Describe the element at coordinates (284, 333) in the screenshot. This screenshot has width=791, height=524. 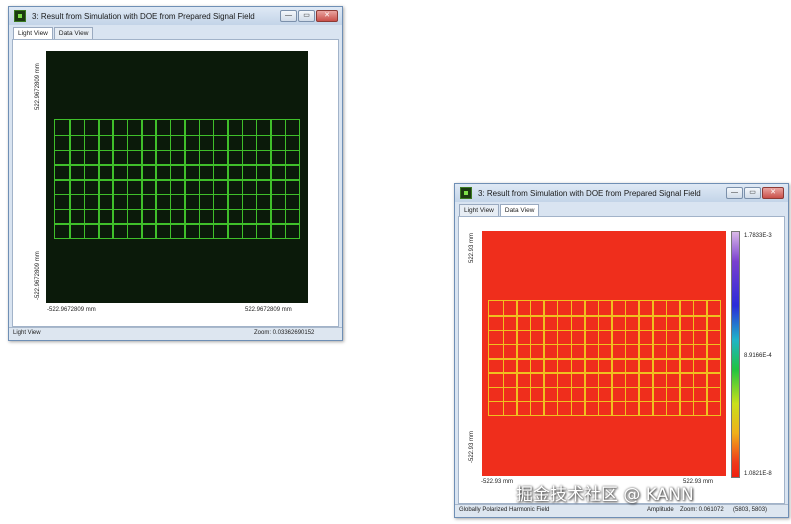
I see `status-zoom: Zoom: 0.03362690152` at that location.